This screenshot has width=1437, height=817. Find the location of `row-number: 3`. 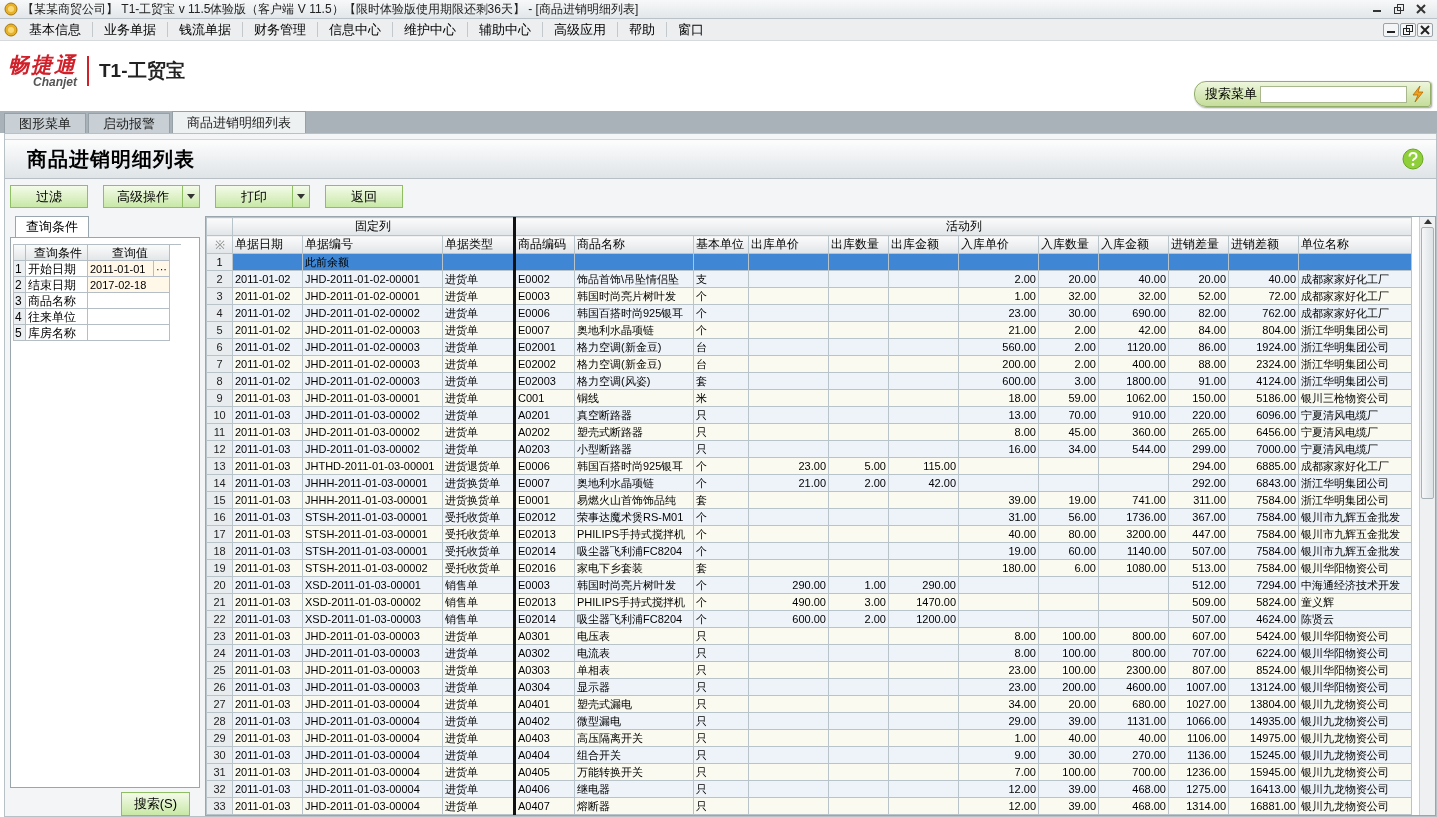

row-number: 3 is located at coordinates (20, 301).